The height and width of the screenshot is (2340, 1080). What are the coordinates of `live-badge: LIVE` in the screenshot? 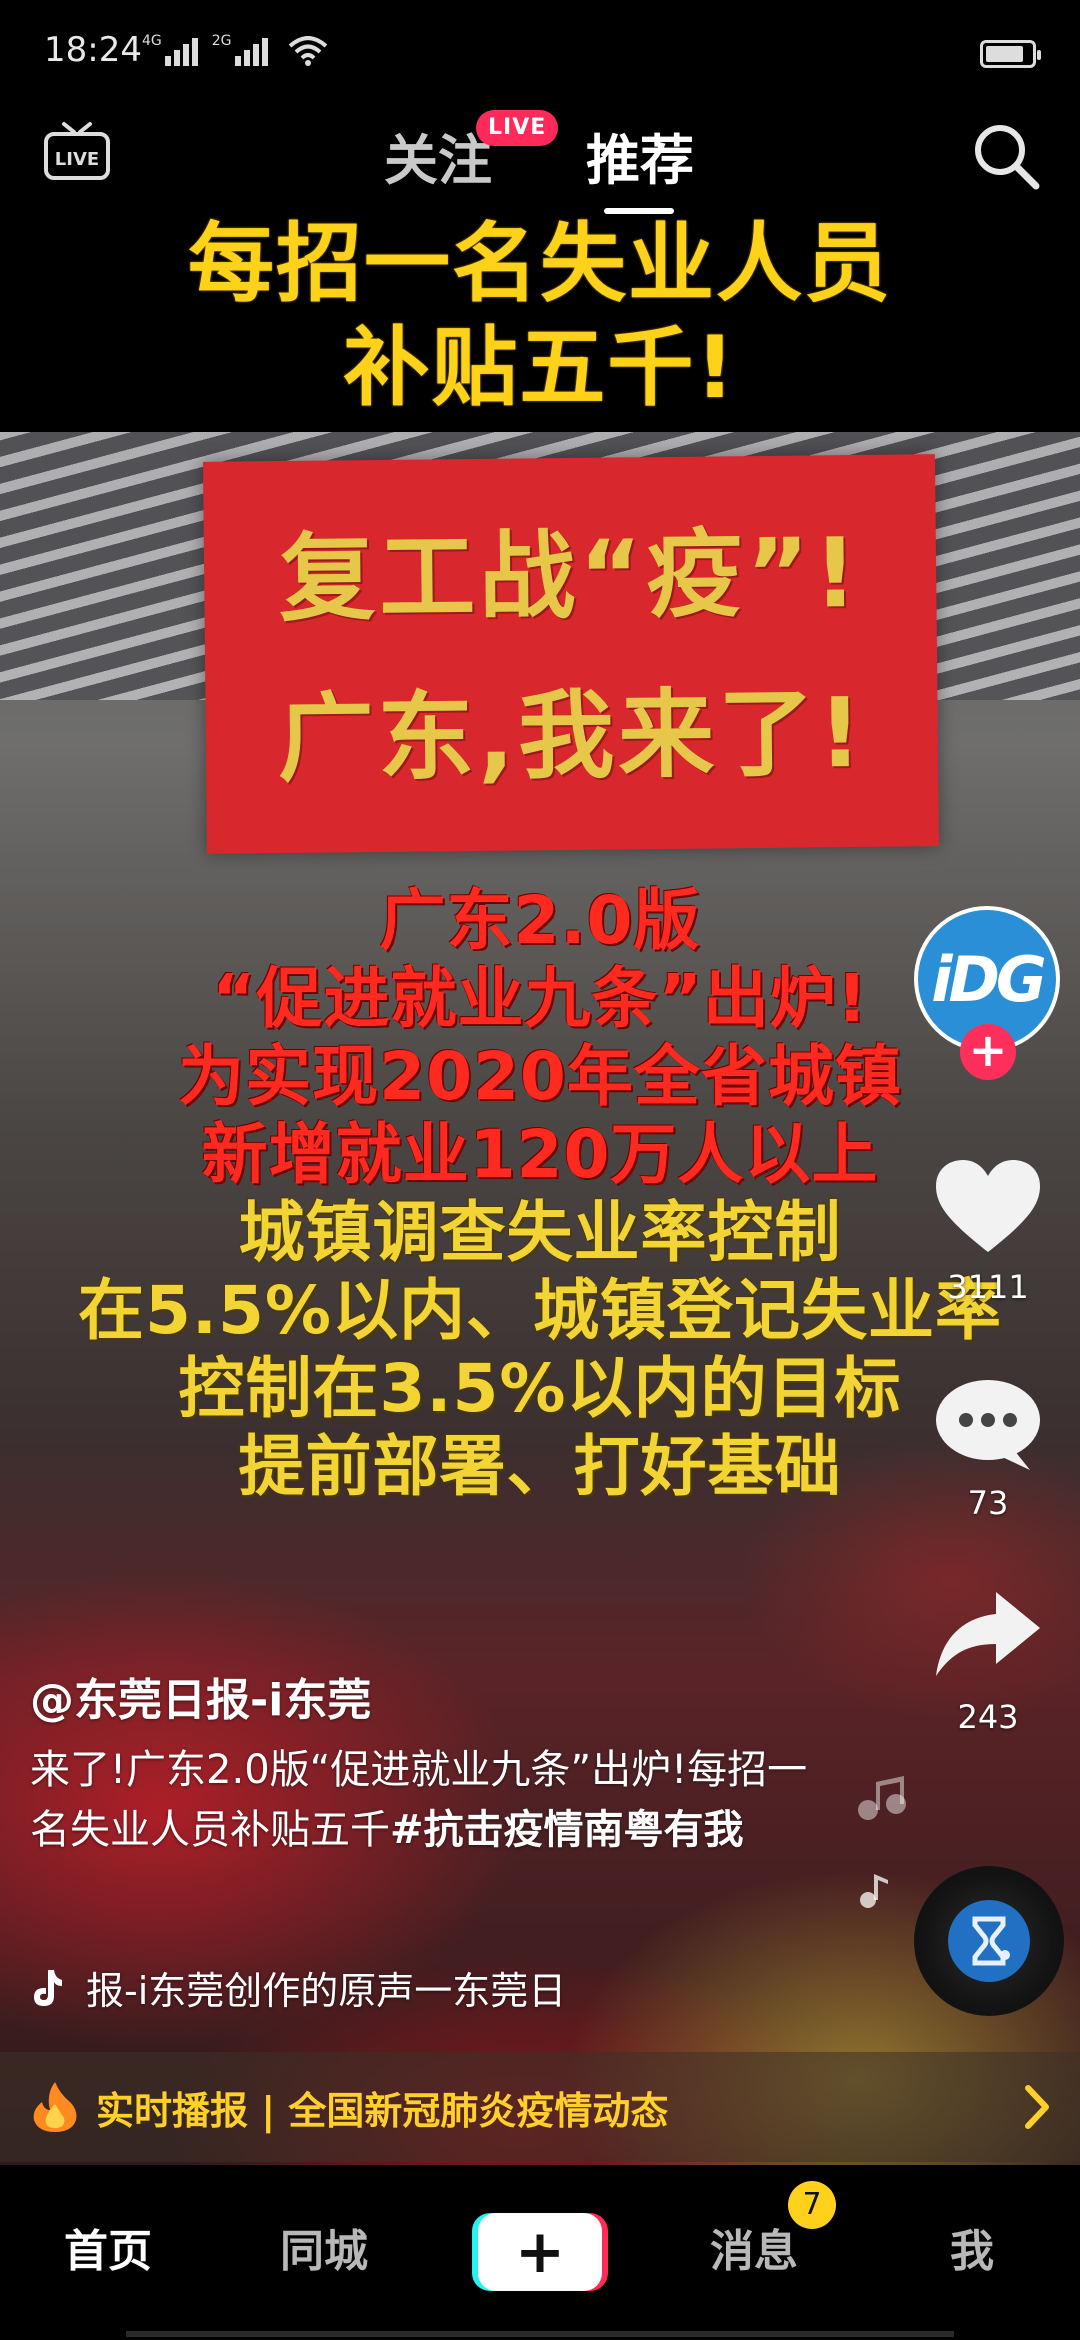 It's located at (517, 128).